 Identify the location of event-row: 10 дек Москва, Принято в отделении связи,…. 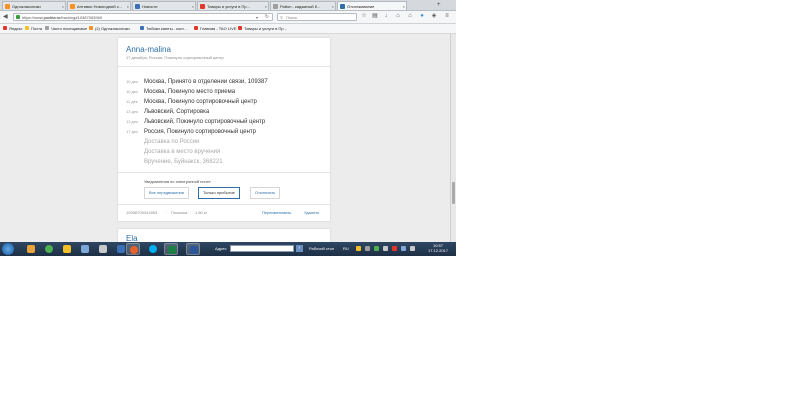
(197, 82).